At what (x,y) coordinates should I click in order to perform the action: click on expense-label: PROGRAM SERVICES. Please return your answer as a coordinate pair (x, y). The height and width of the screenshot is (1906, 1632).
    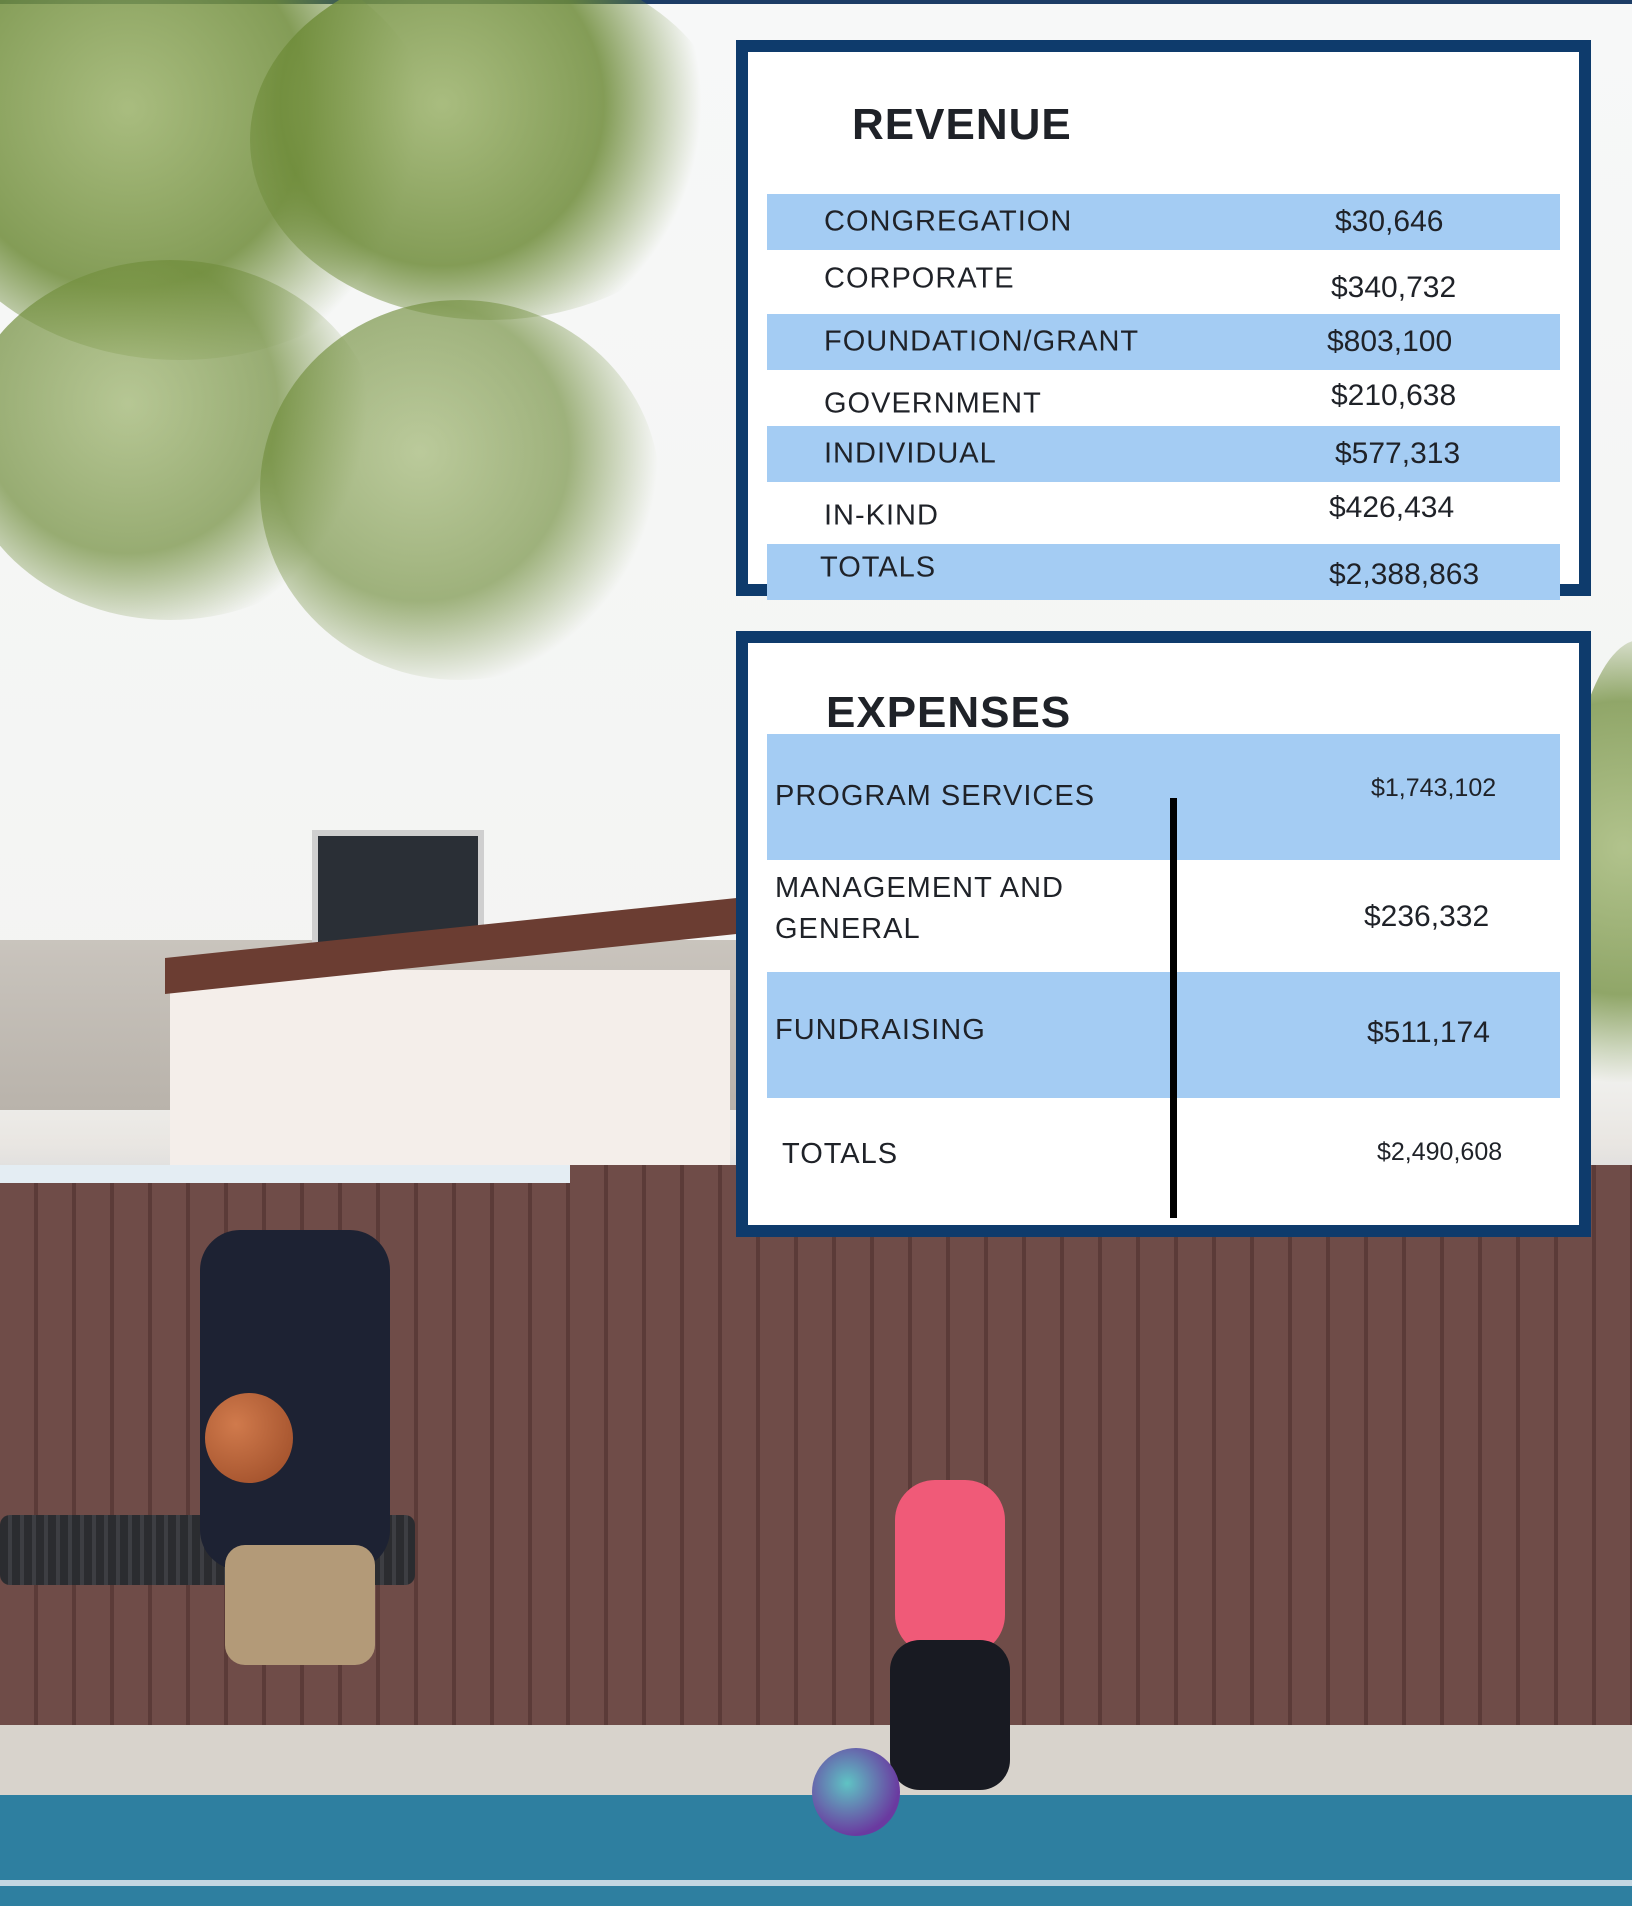
    Looking at the image, I should click on (935, 796).